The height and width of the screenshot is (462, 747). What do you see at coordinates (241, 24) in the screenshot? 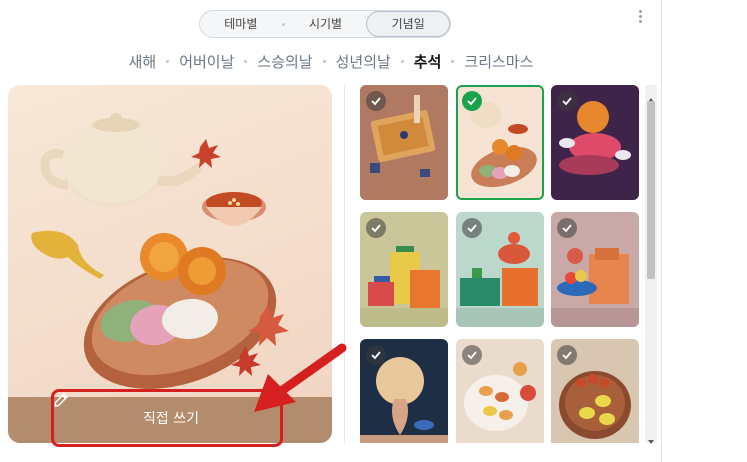
I see `tab-theme: 테마별` at bounding box center [241, 24].